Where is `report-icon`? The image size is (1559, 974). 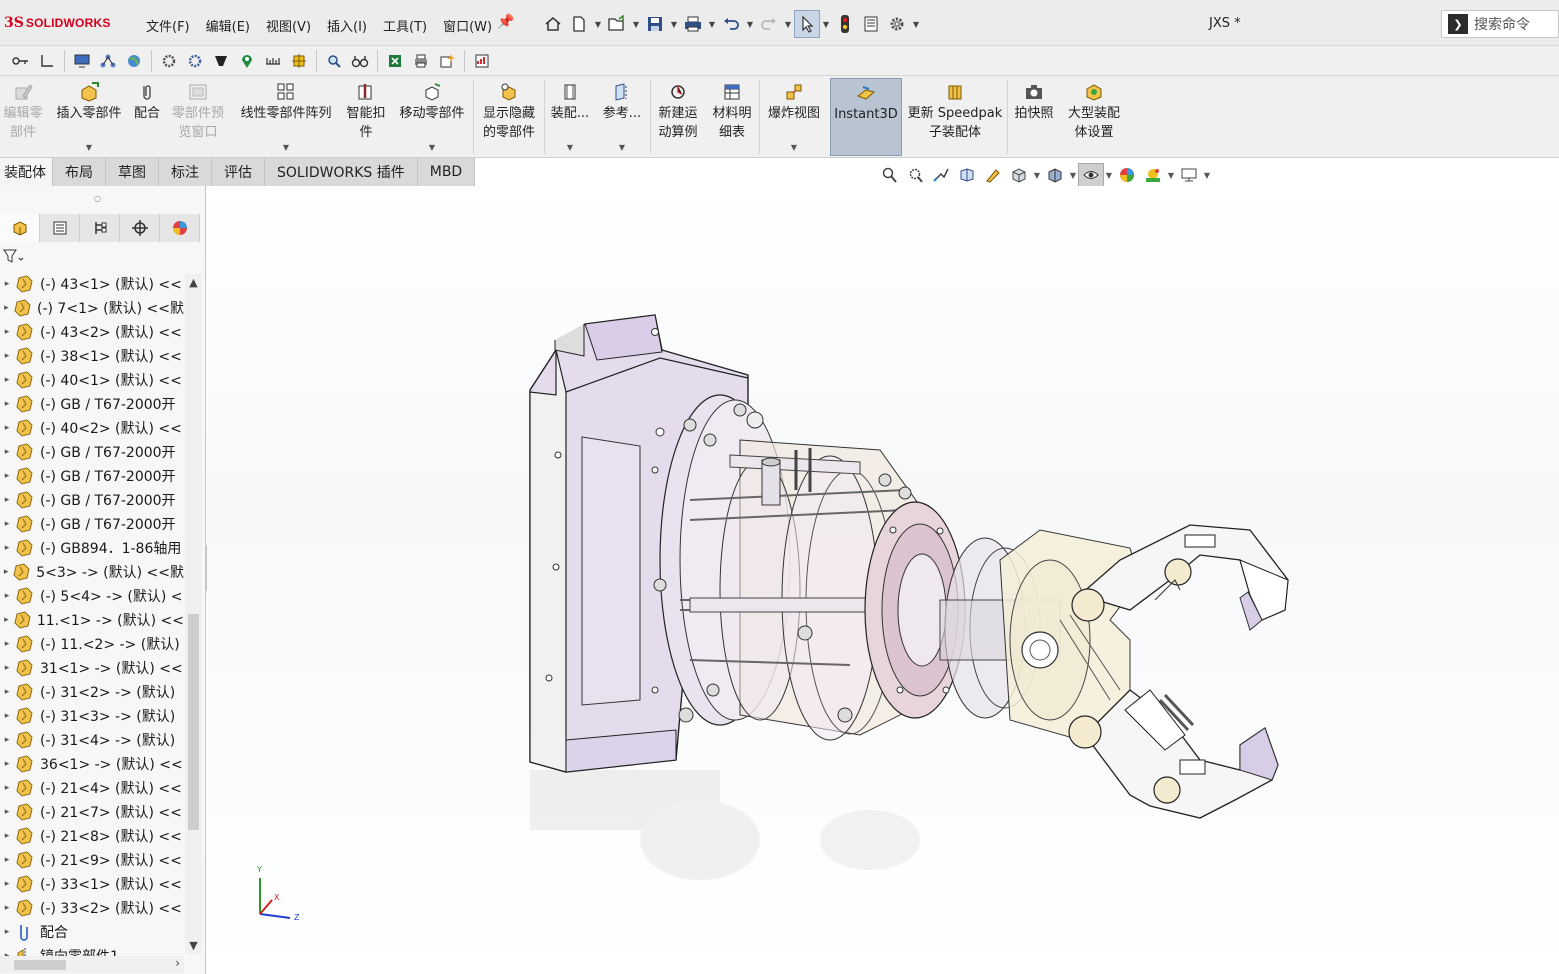
report-icon is located at coordinates (482, 61).